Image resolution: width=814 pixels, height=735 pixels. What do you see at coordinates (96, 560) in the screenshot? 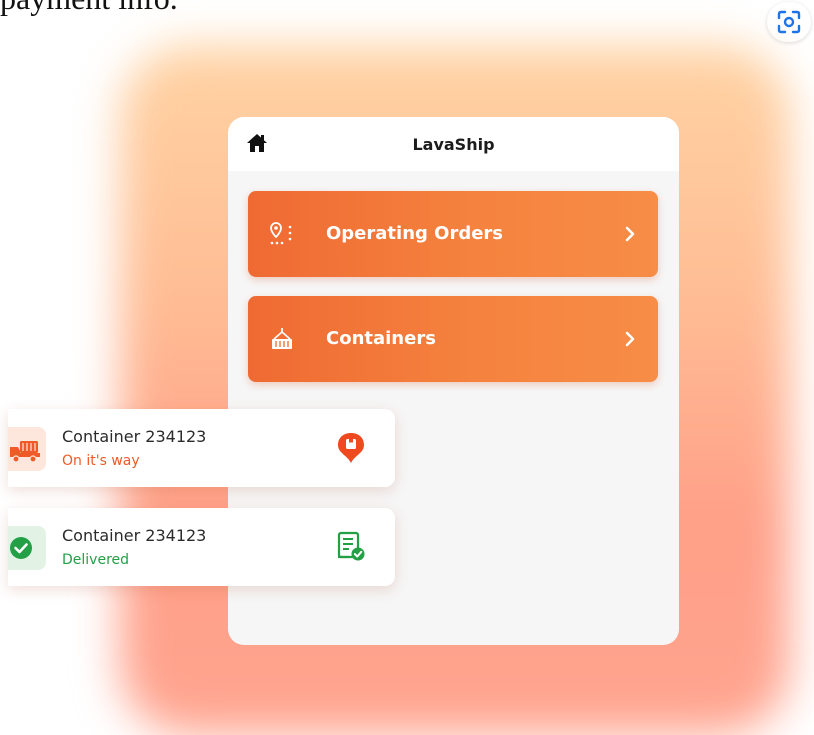
I see `status-text: Delivered` at bounding box center [96, 560].